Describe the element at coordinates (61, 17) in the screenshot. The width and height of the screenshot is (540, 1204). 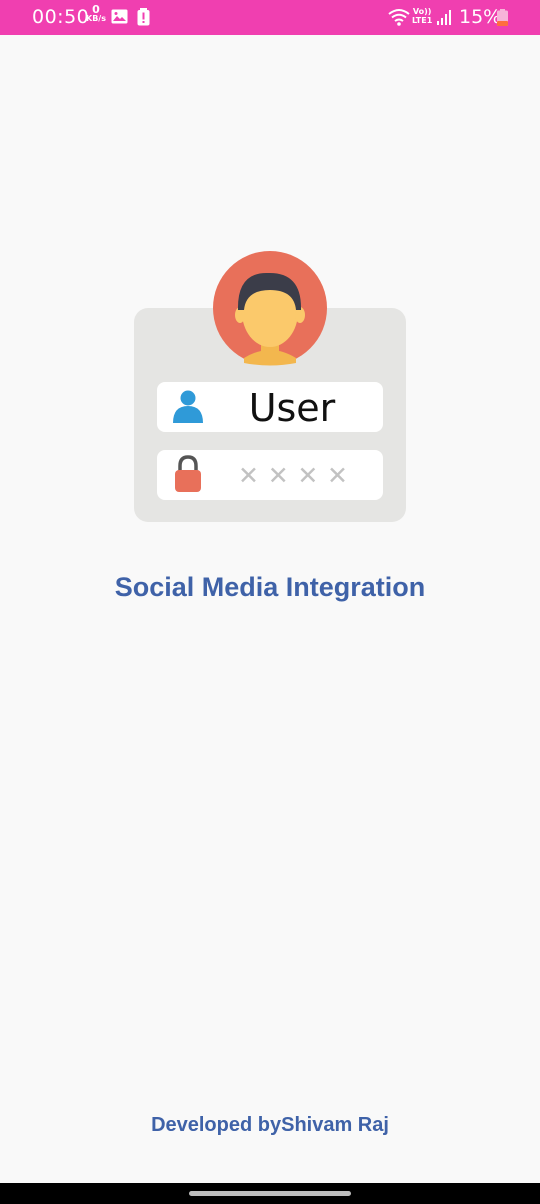
I see `status-time: 00:50` at that location.